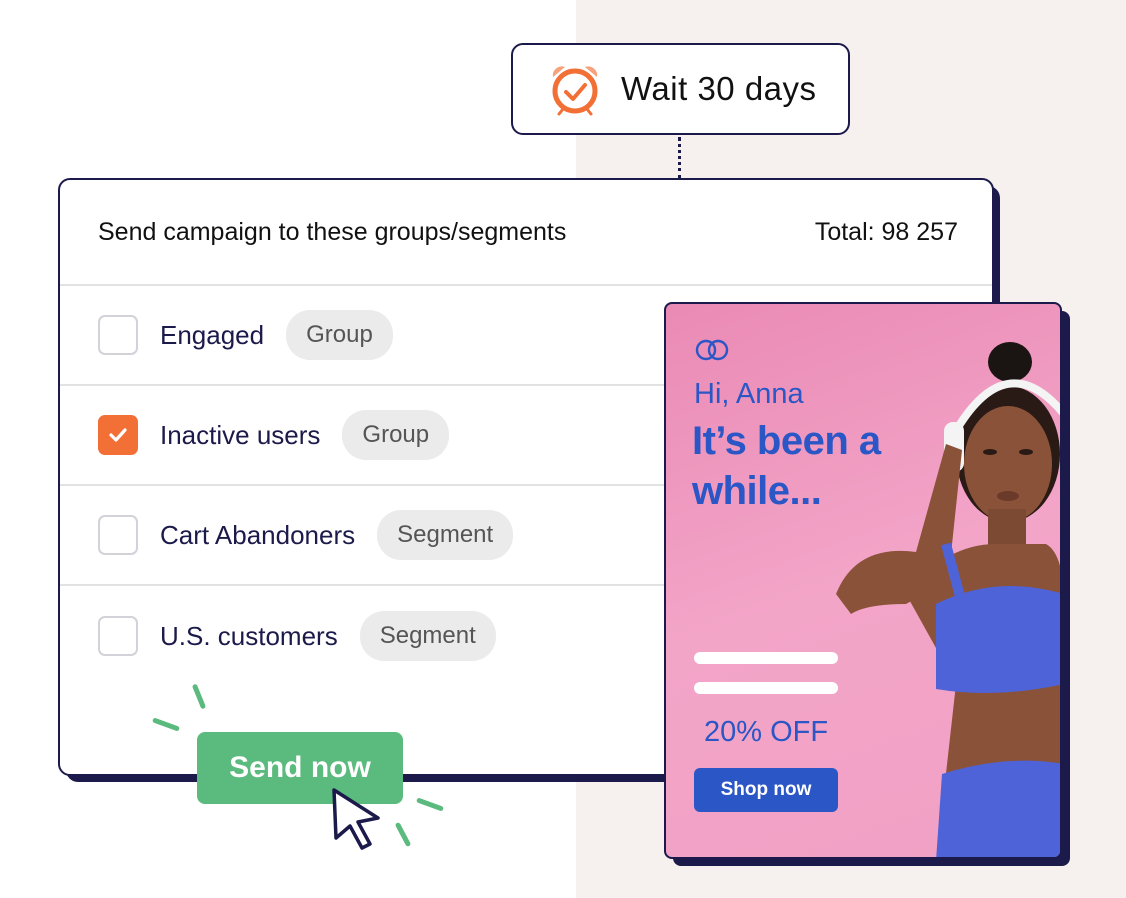  I want to click on checkbox-cart-abandoners, so click(118, 535).